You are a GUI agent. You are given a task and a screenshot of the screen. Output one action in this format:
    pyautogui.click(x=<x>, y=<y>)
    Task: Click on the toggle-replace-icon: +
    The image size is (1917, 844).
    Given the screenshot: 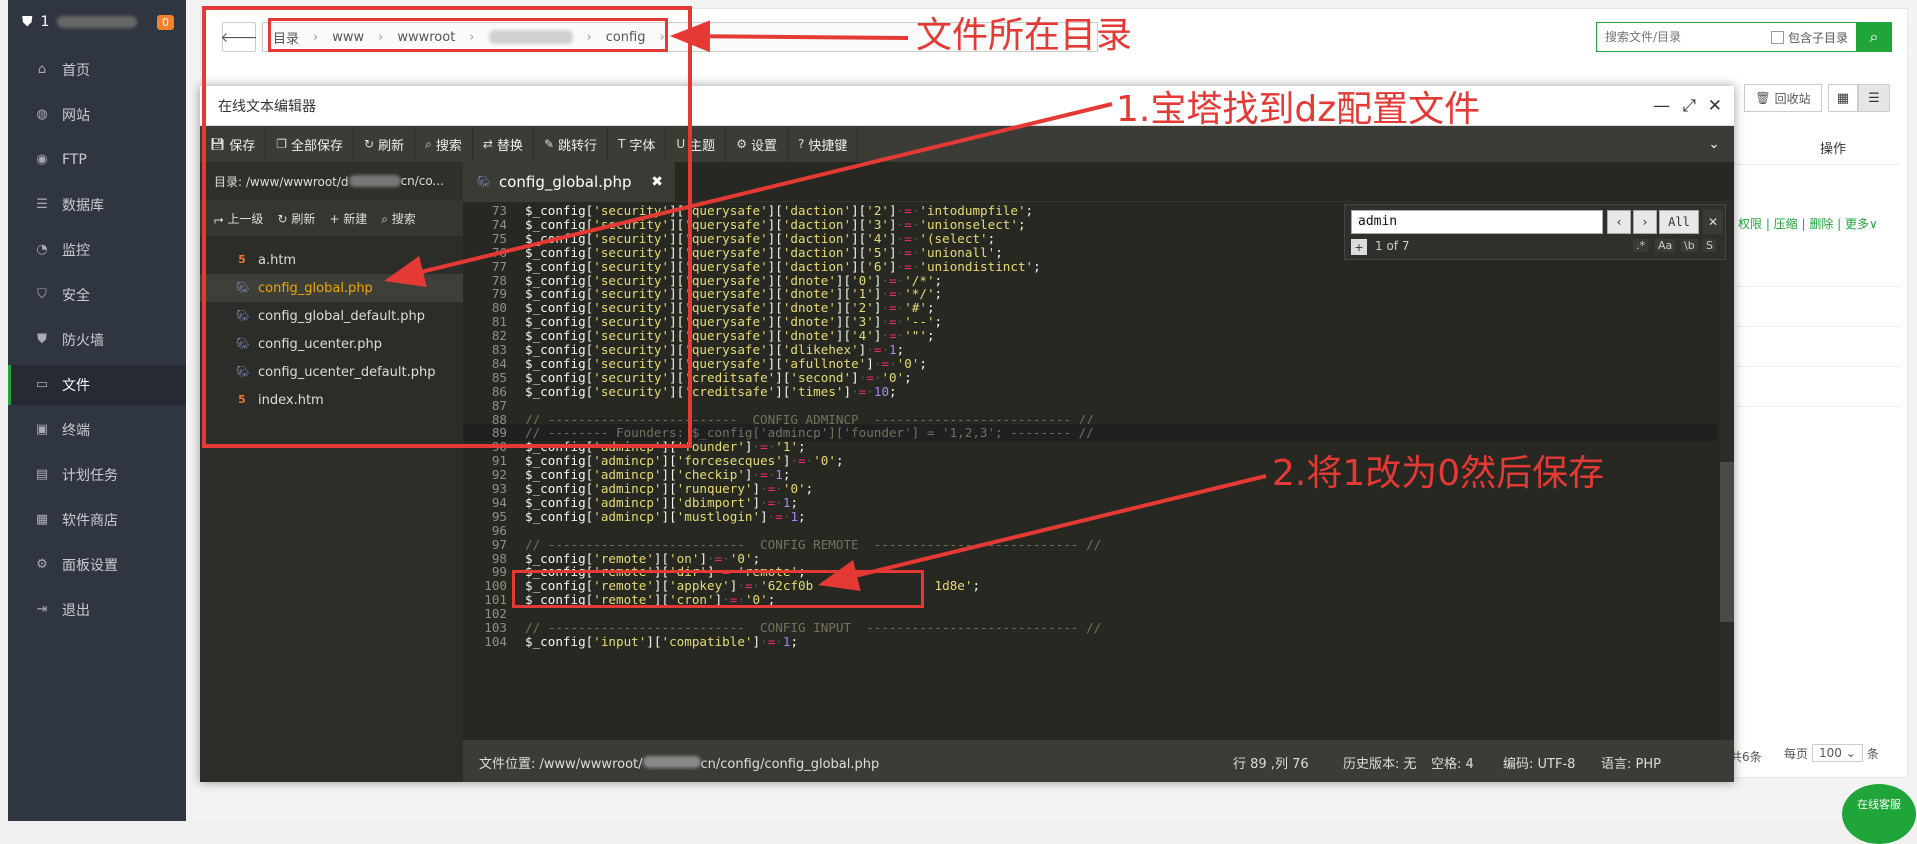 What is the action you would take?
    pyautogui.click(x=1359, y=247)
    